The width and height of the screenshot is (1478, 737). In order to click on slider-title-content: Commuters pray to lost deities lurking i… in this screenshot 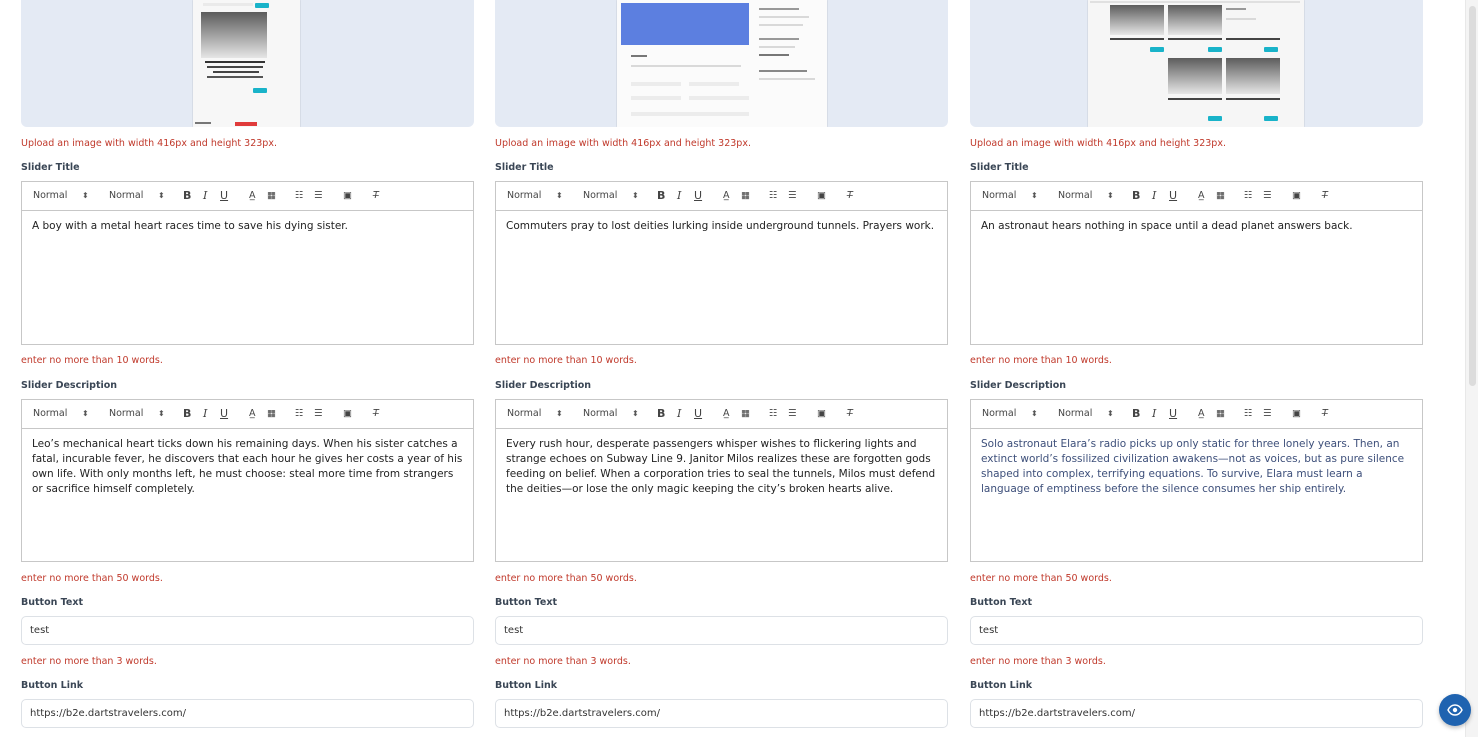, I will do `click(721, 226)`.